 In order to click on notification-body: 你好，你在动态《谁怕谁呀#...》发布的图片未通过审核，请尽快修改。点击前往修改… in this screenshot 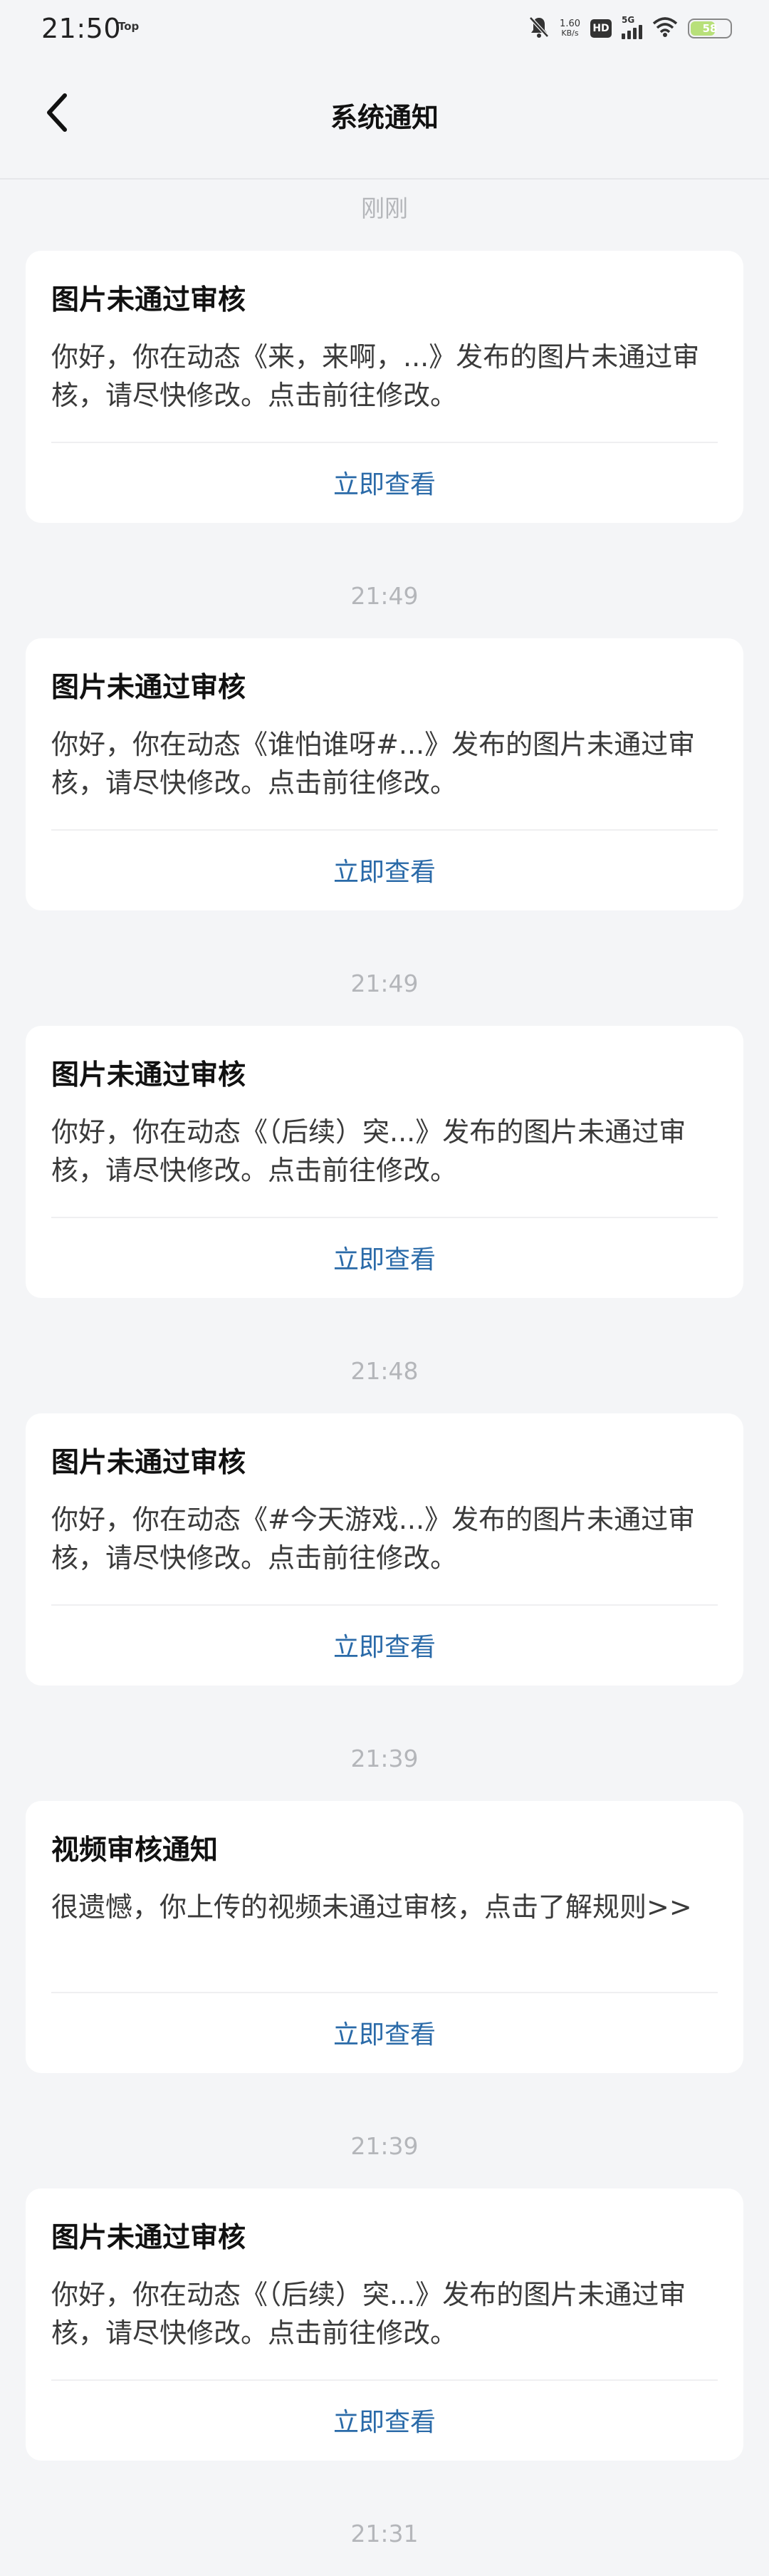, I will do `click(373, 764)`.